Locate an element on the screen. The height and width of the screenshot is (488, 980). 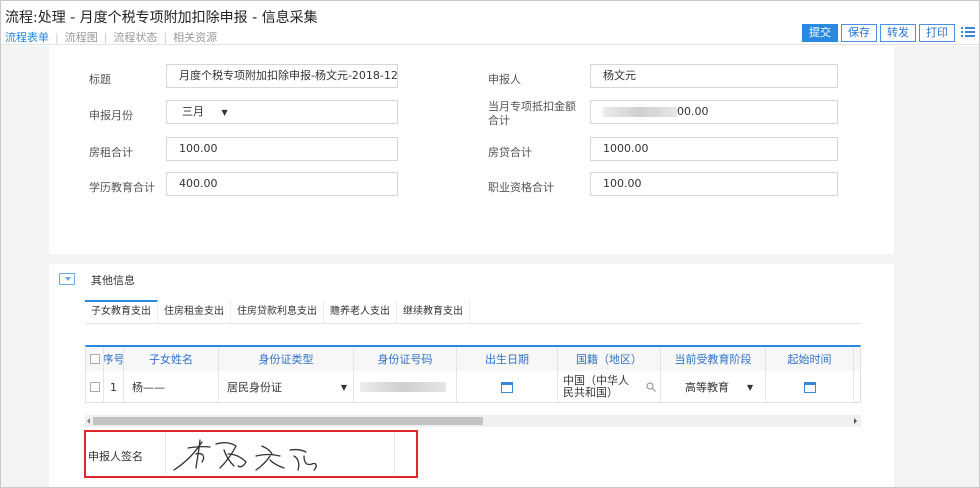
signature-highlight: 申报人签名 is located at coordinates (251, 454).